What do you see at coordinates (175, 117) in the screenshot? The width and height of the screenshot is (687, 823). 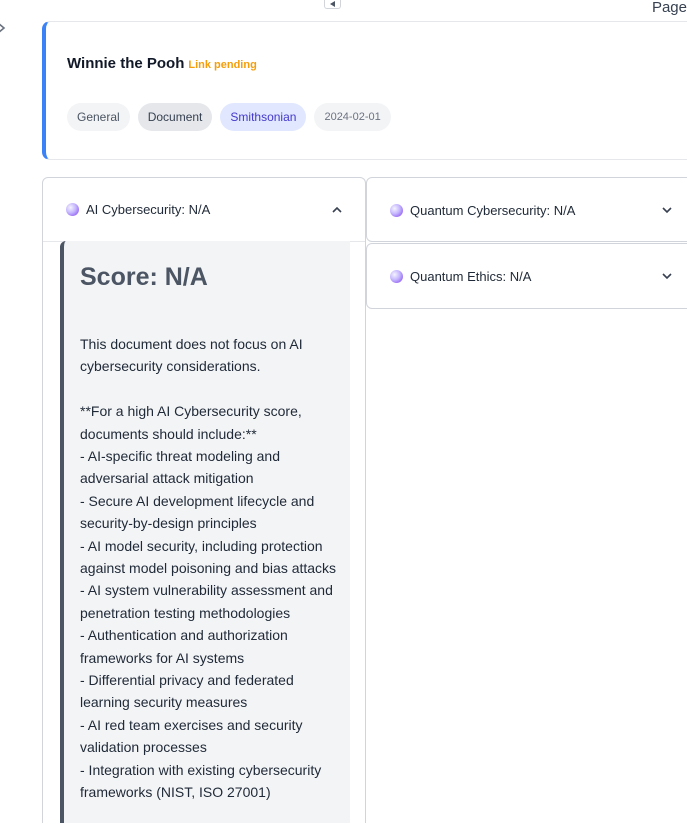 I see `type-tag: Document` at bounding box center [175, 117].